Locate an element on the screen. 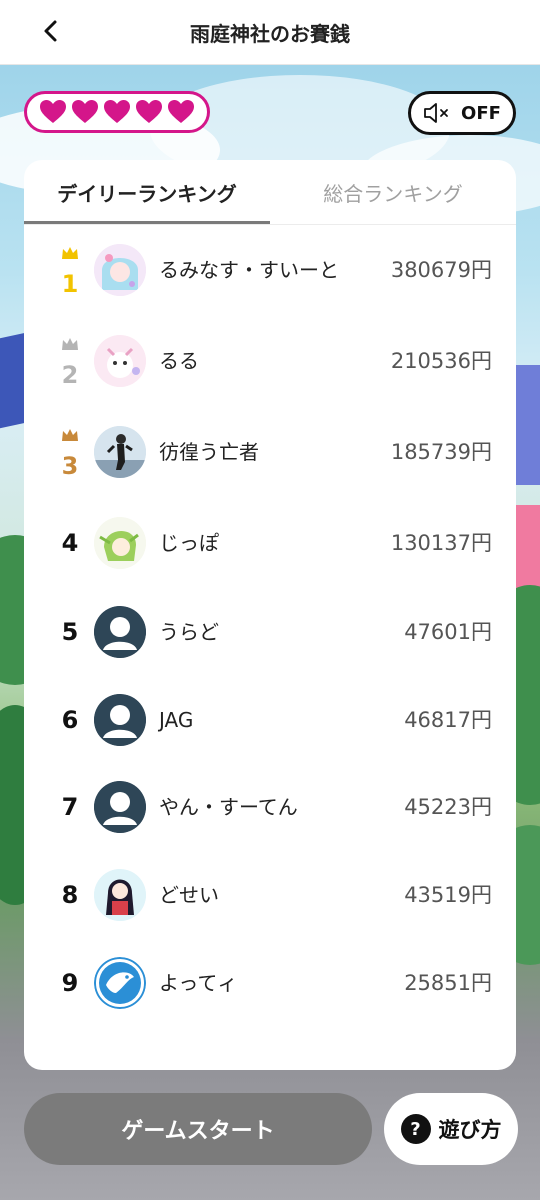  rank-number: 3 is located at coordinates (70, 466).